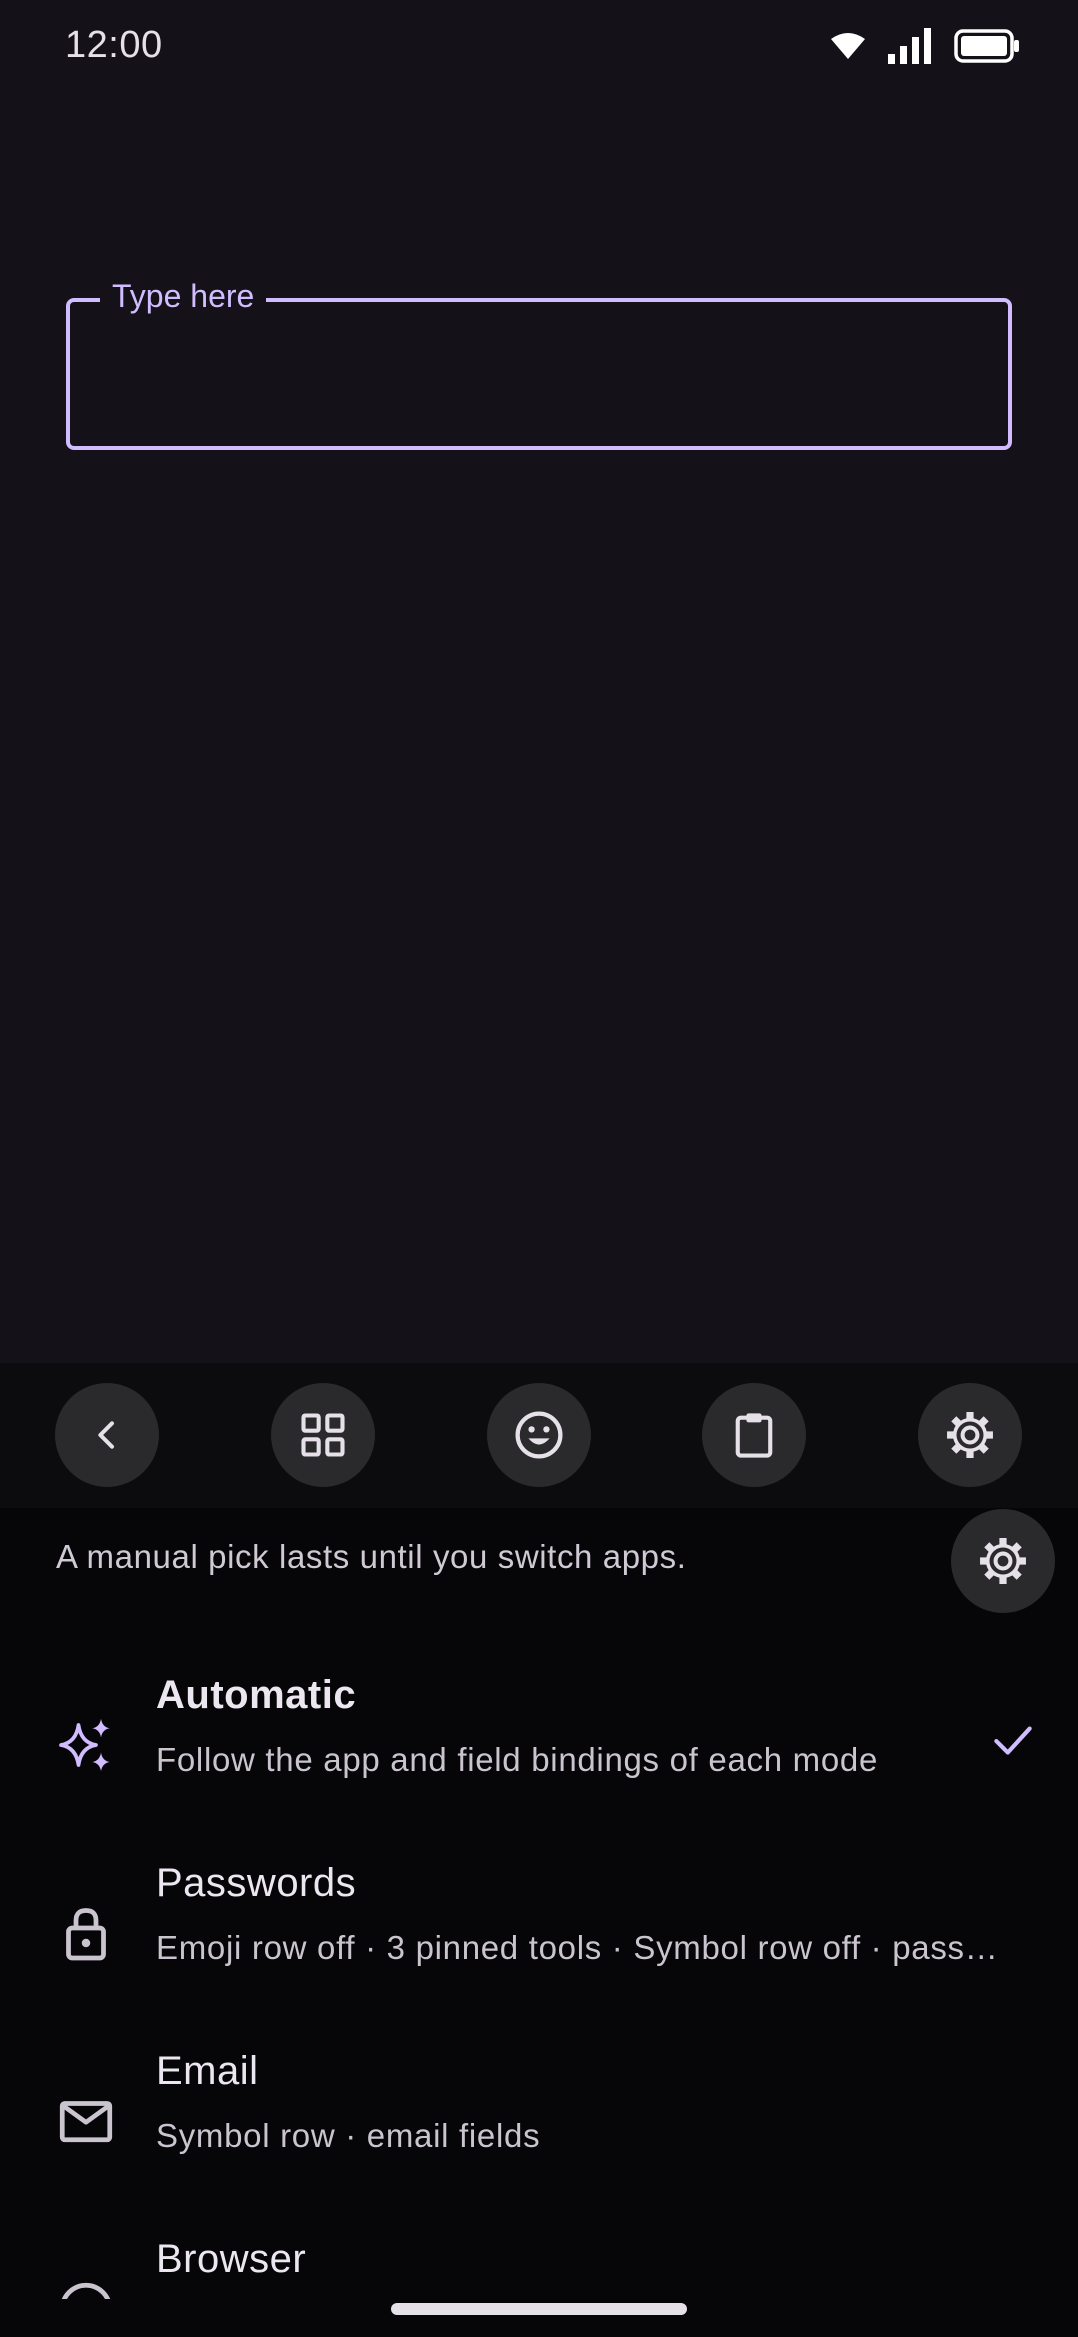  I want to click on status-icons, so click(925, 46).